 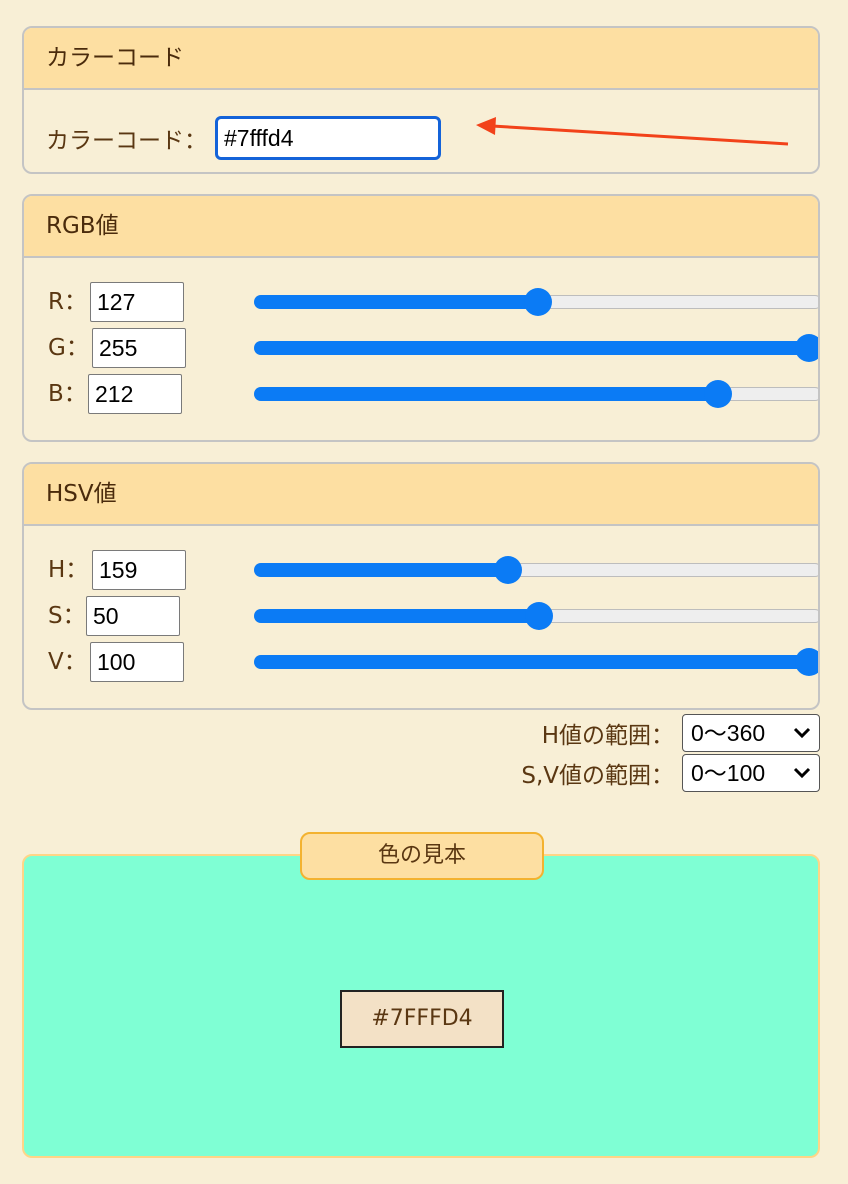 I want to click on color-sample-code: #7FFFD4, so click(x=422, y=1019).